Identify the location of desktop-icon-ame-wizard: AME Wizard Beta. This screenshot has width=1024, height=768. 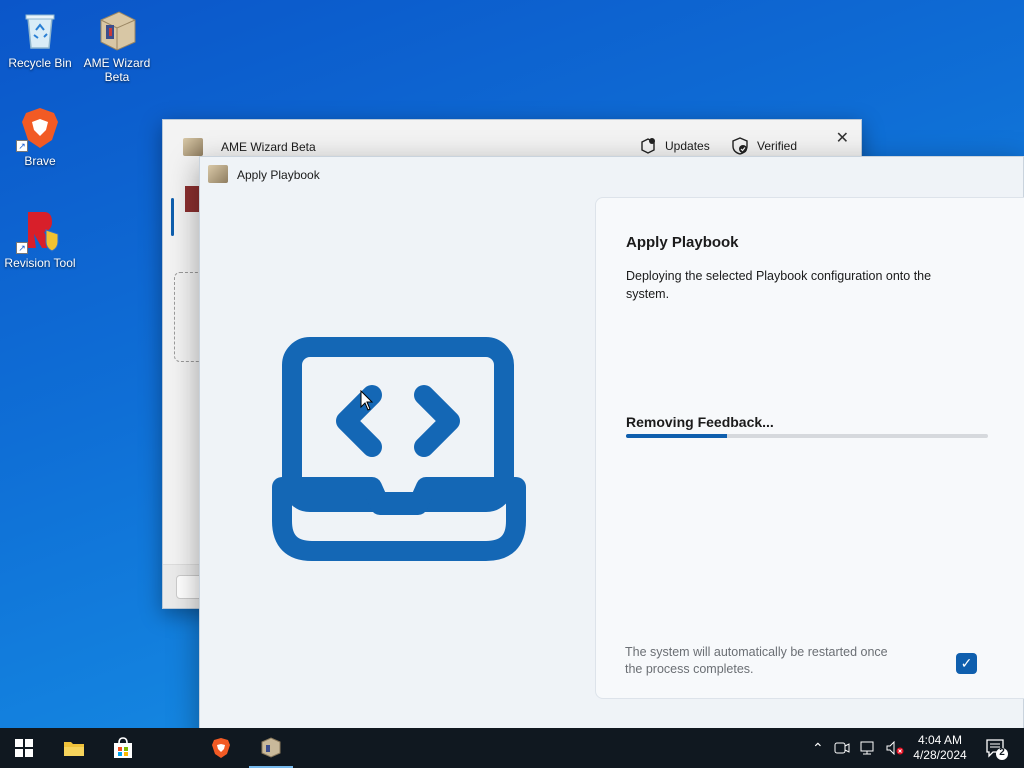
(117, 46).